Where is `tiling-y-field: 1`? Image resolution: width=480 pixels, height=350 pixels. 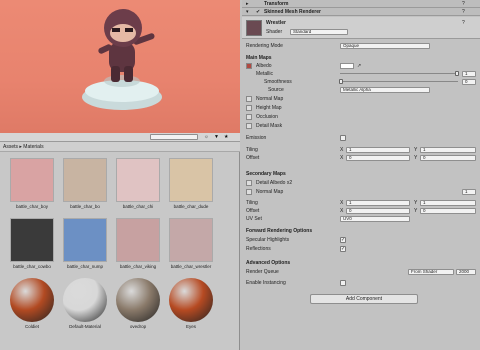 tiling-y-field: 1 is located at coordinates (448, 150).